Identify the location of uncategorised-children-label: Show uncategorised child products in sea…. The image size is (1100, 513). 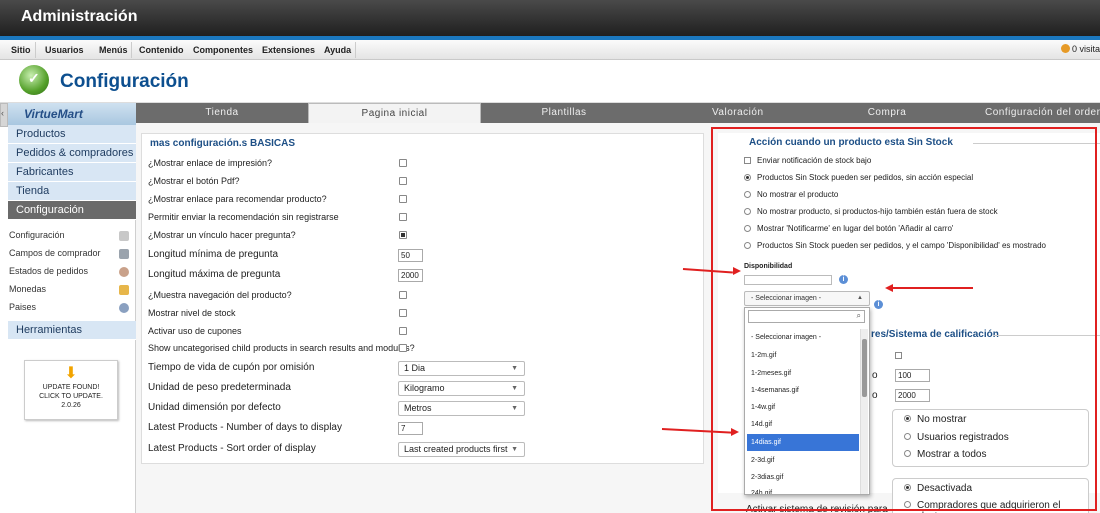
(281, 348).